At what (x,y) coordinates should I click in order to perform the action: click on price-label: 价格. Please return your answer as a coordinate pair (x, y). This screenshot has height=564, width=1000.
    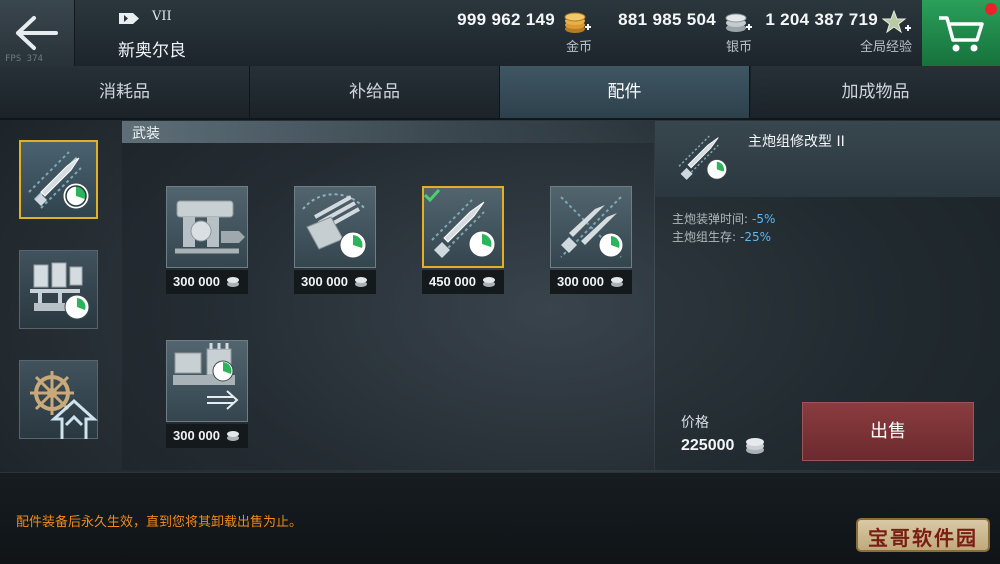
    Looking at the image, I should click on (695, 423).